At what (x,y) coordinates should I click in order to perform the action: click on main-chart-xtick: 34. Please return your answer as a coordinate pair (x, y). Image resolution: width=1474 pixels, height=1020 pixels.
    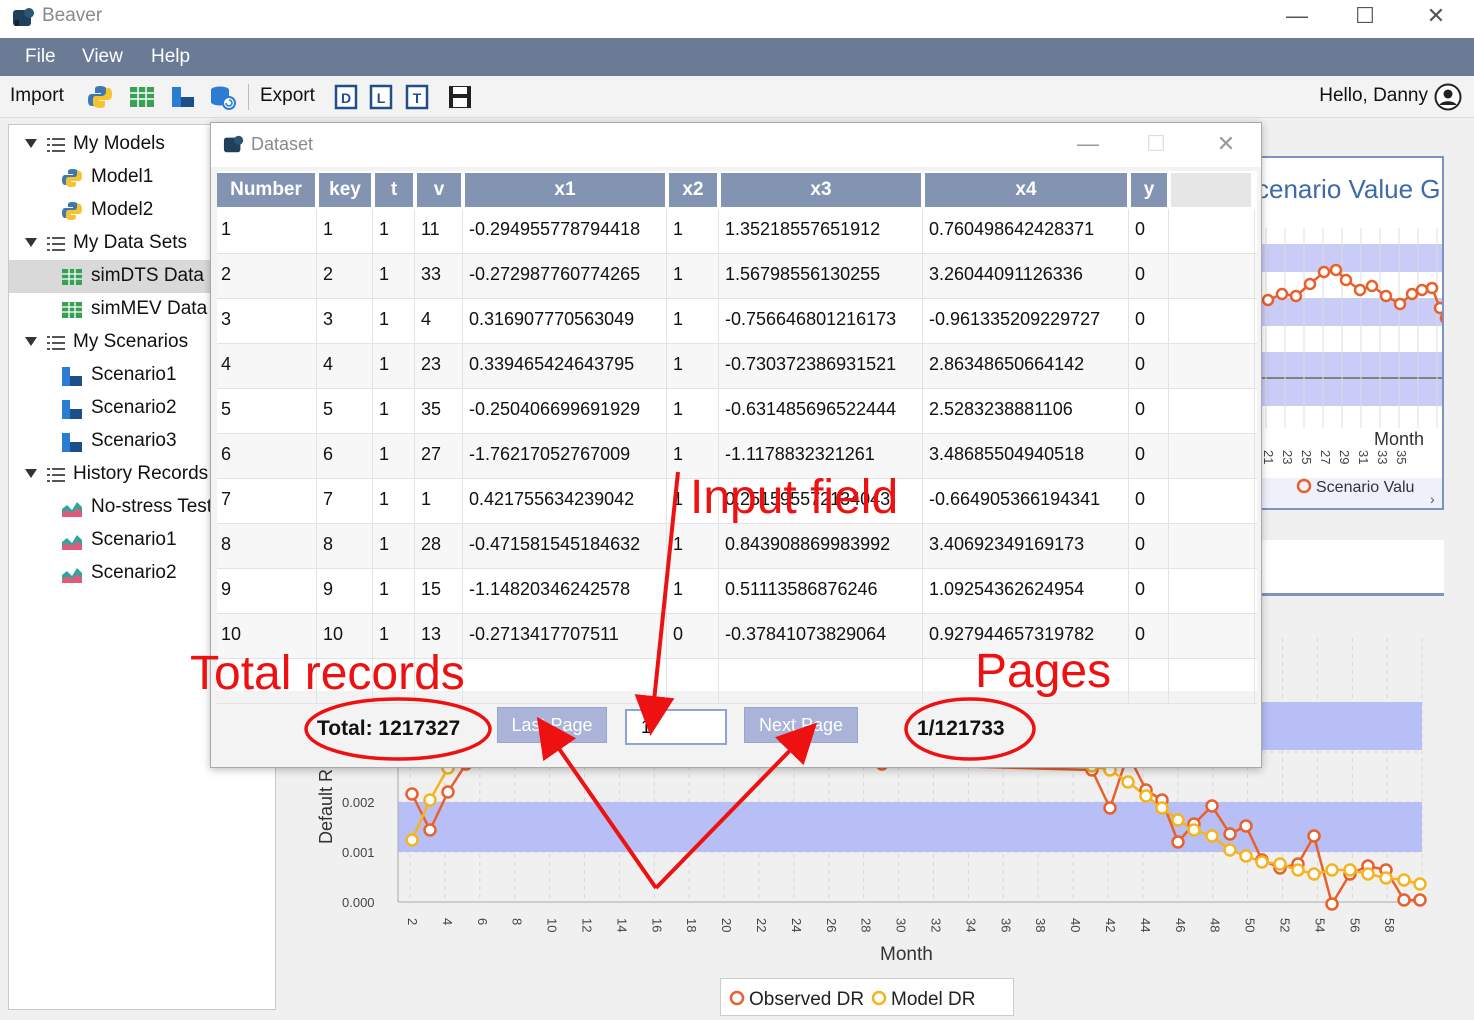
    Looking at the image, I should click on (970, 925).